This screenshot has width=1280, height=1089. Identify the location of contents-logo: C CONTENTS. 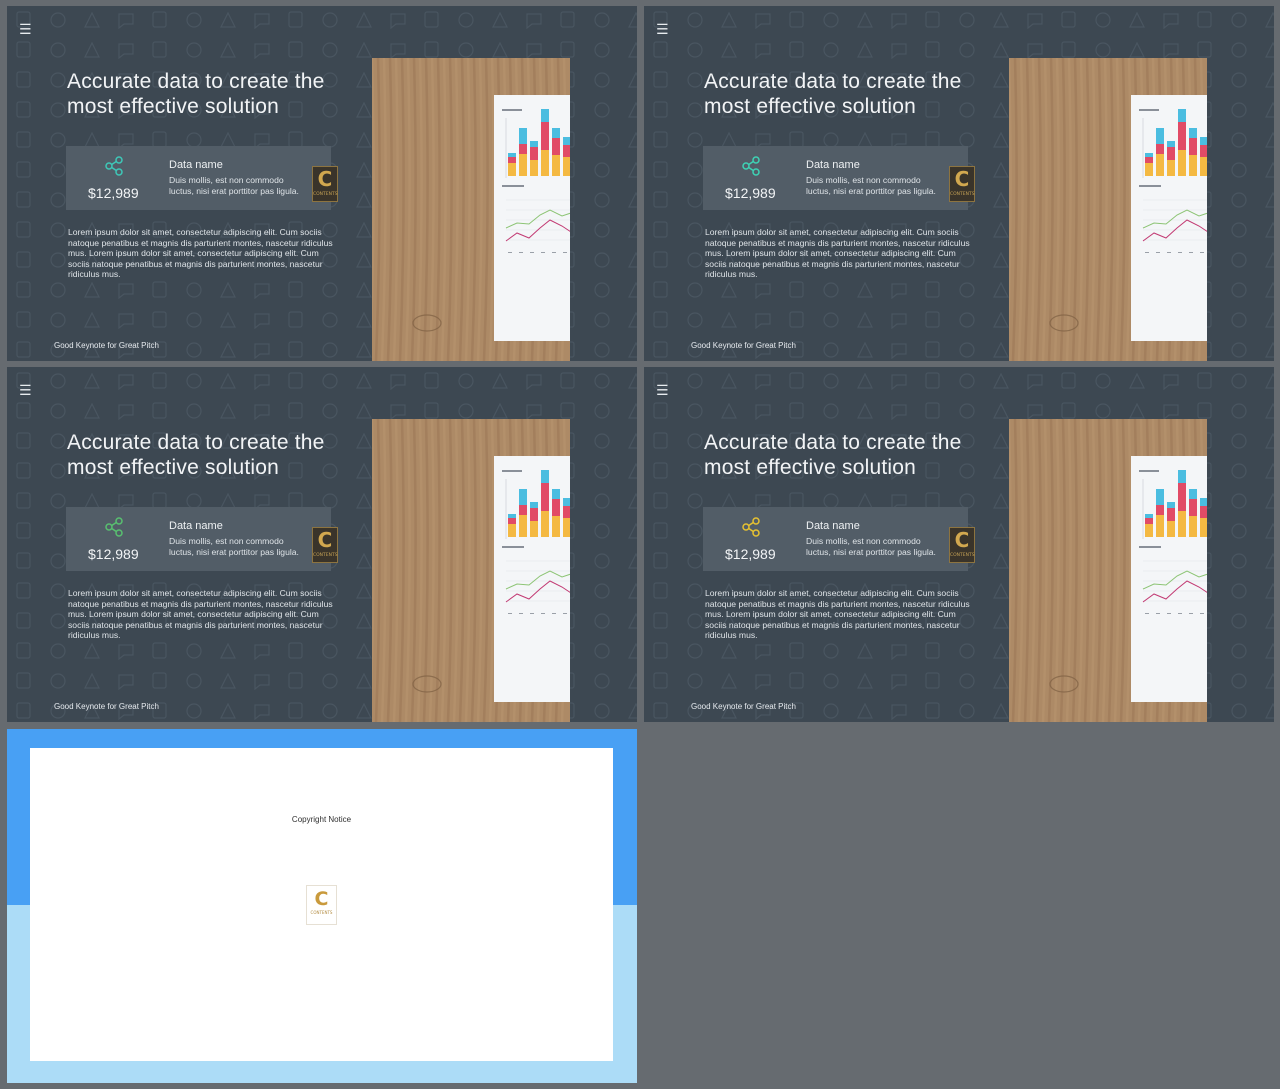
(321, 905).